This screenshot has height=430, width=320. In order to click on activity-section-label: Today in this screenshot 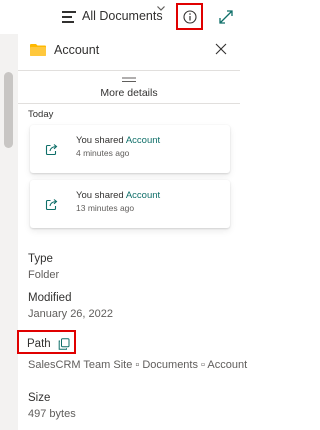, I will do `click(41, 114)`.